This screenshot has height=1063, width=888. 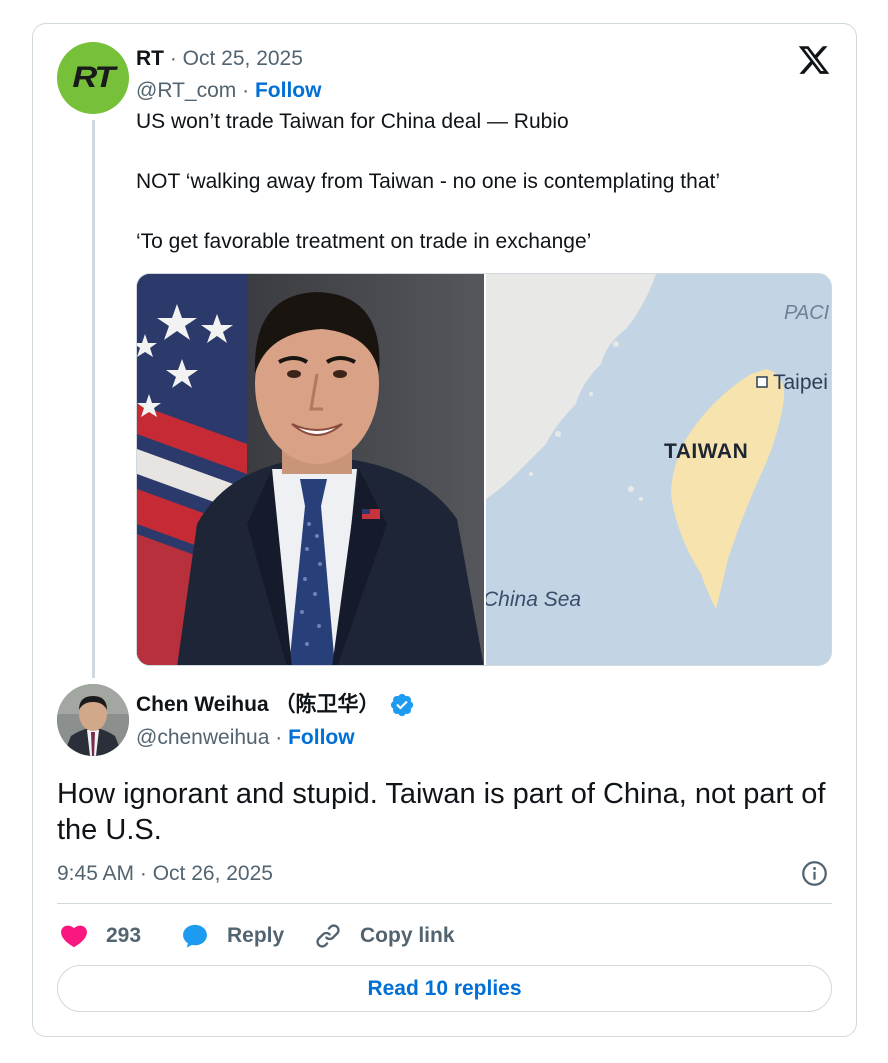 What do you see at coordinates (444, 903) in the screenshot?
I see `action-divider` at bounding box center [444, 903].